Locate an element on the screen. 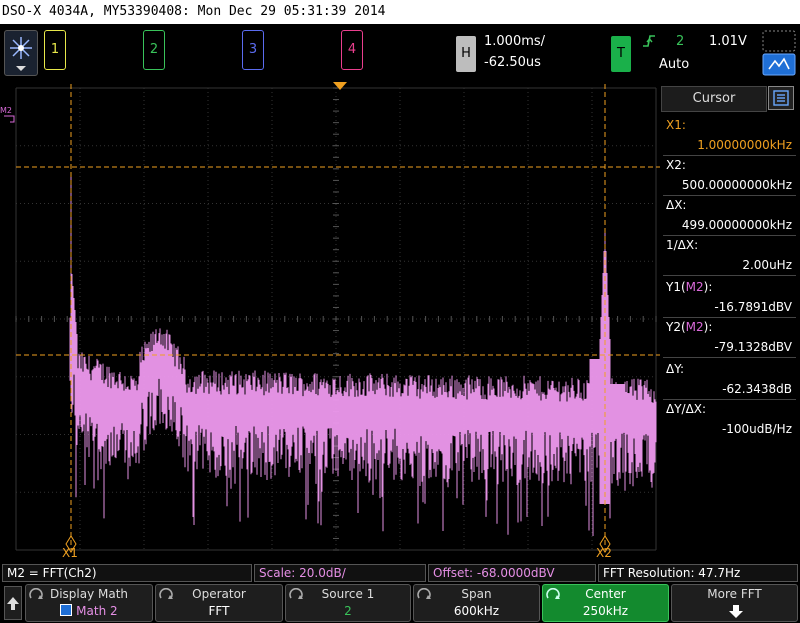  softkey-center-title: Center is located at coordinates (605, 594).